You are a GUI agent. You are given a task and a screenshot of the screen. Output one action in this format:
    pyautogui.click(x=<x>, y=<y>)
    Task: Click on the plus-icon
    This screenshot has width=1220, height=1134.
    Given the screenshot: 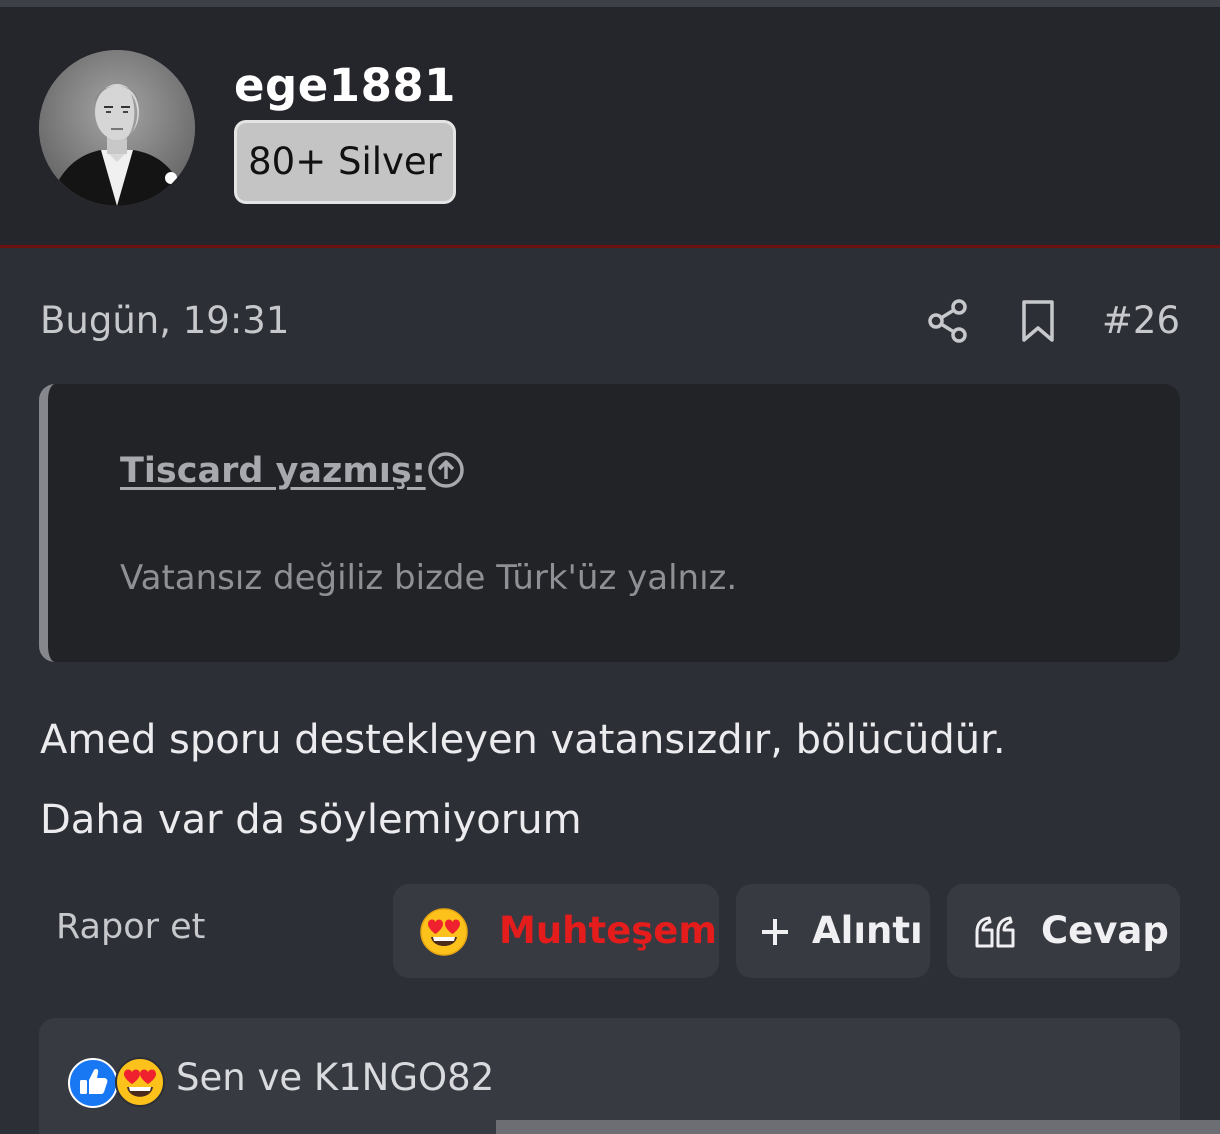 What is the action you would take?
    pyautogui.click(x=775, y=934)
    